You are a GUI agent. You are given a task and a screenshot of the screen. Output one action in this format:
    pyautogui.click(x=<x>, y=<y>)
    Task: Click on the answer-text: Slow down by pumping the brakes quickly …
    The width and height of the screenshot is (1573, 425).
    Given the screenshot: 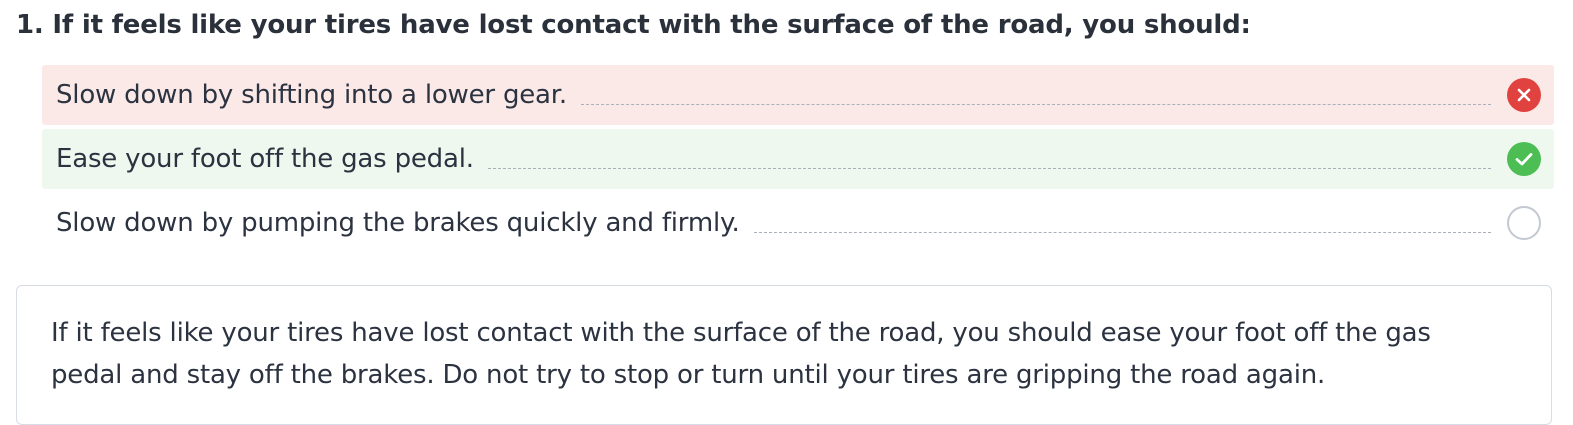 What is the action you would take?
    pyautogui.click(x=398, y=223)
    